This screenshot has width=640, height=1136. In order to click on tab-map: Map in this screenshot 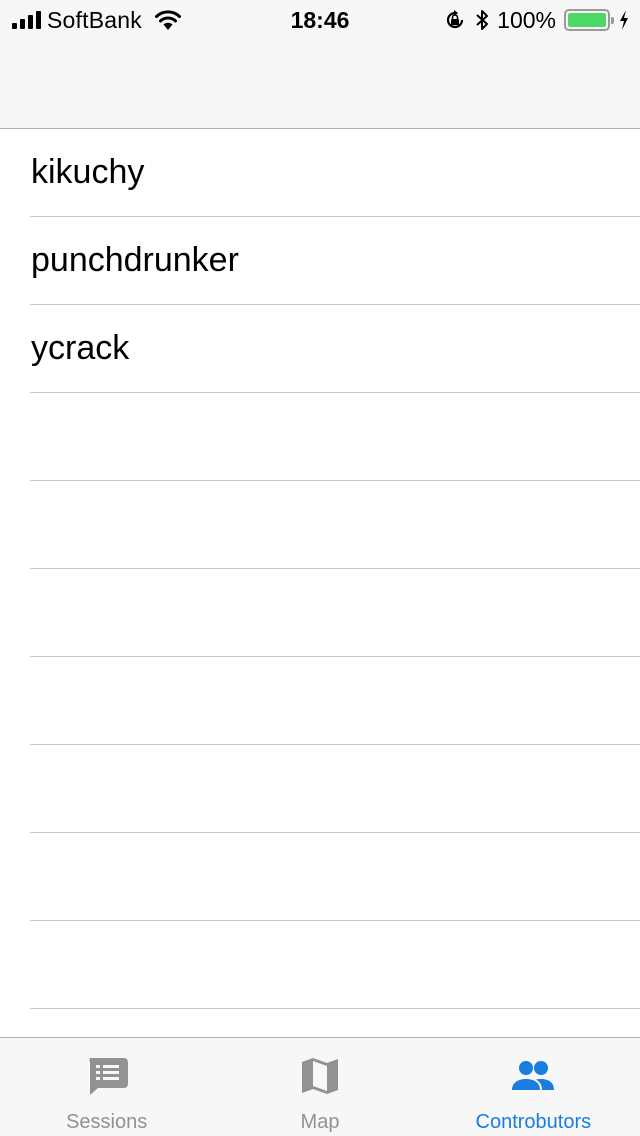, I will do `click(319, 1087)`.